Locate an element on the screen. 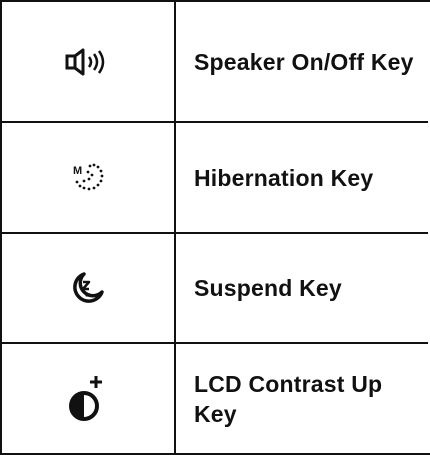 The height and width of the screenshot is (455, 430). label-cell: Hibernation Key is located at coordinates (302, 177).